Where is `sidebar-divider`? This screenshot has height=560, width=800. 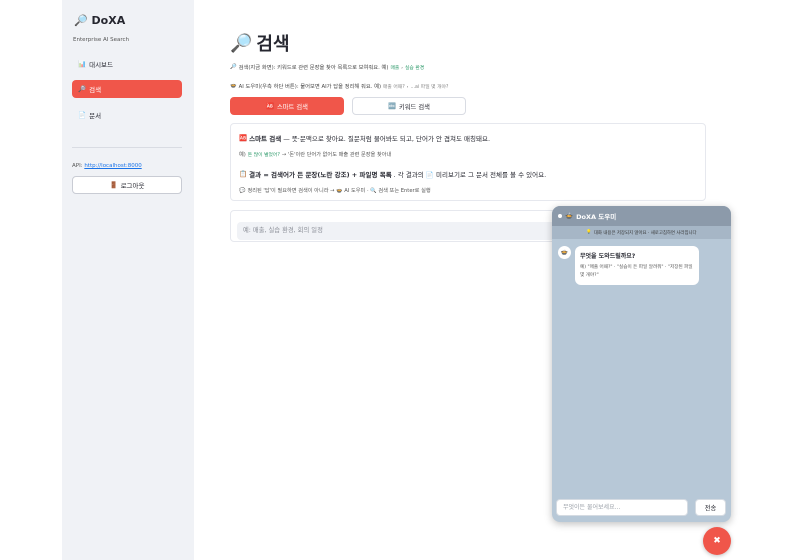
sidebar-divider is located at coordinates (127, 147).